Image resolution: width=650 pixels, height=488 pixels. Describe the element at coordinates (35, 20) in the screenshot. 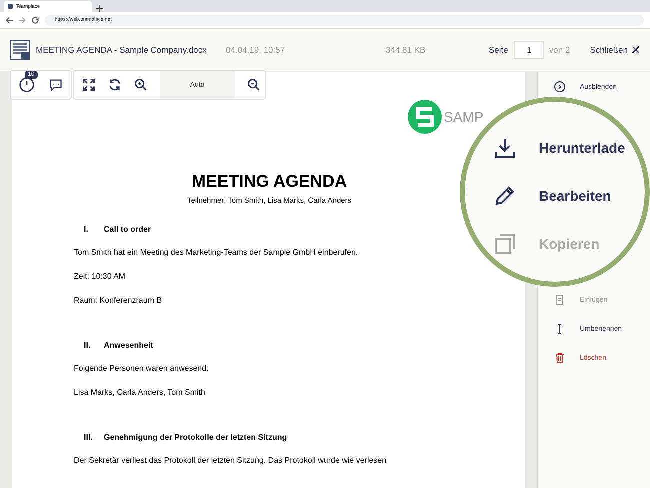

I see `reload-icon` at that location.